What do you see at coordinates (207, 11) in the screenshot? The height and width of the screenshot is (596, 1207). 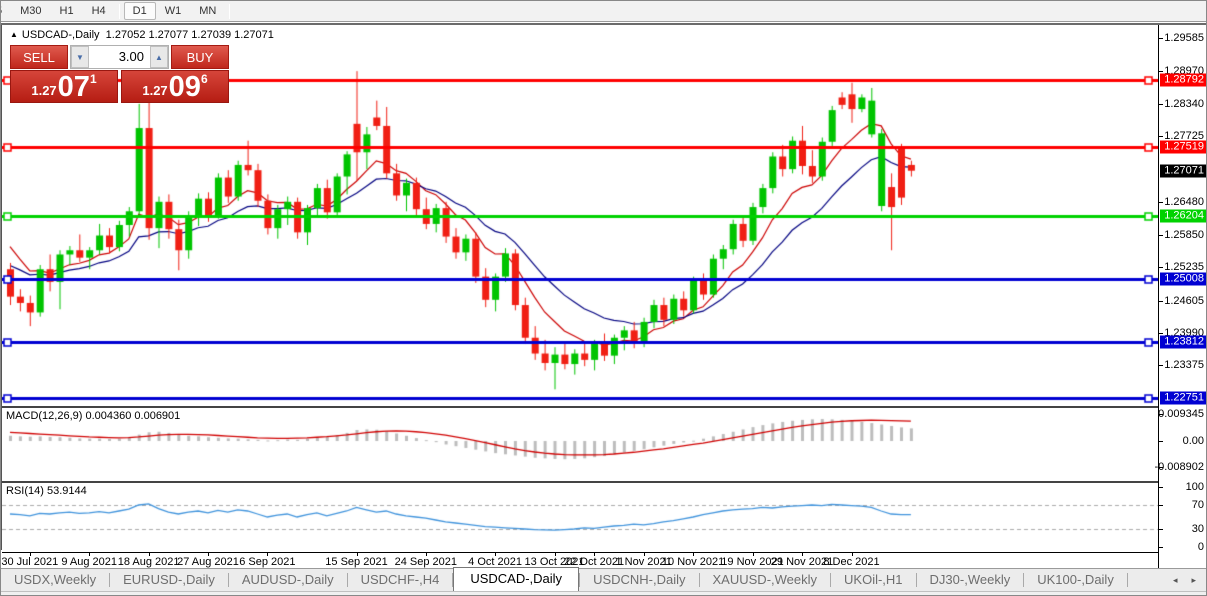 I see `timeframe-button-mn: MN` at bounding box center [207, 11].